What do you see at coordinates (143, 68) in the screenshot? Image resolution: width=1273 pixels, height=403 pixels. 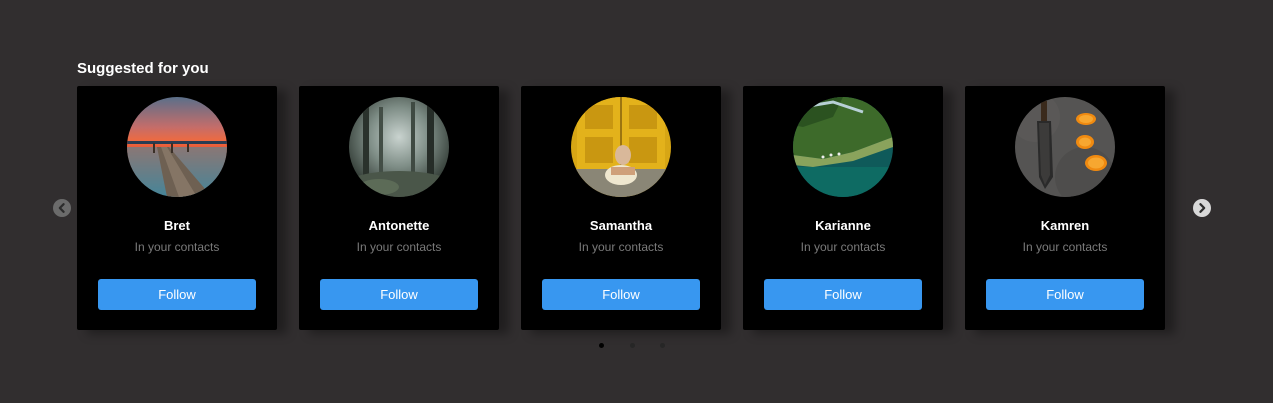 I see `section-title: Suggested for you` at bounding box center [143, 68].